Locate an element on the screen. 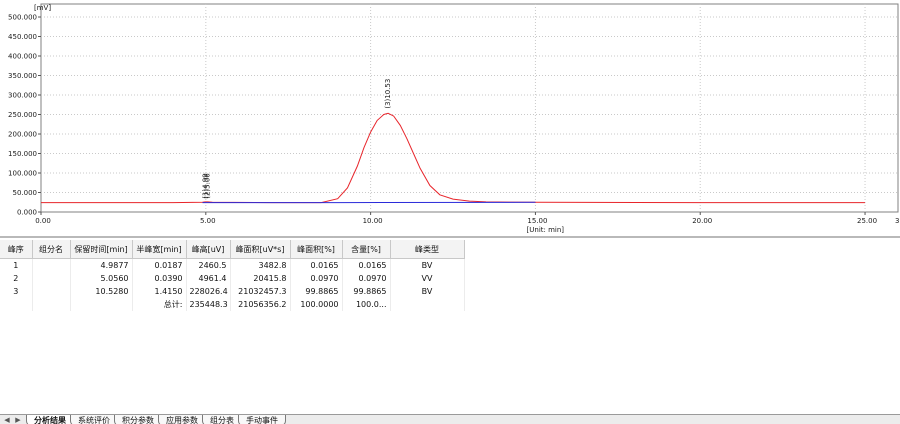 The width and height of the screenshot is (900, 424). tab-1: 系统评价 is located at coordinates (94, 419).